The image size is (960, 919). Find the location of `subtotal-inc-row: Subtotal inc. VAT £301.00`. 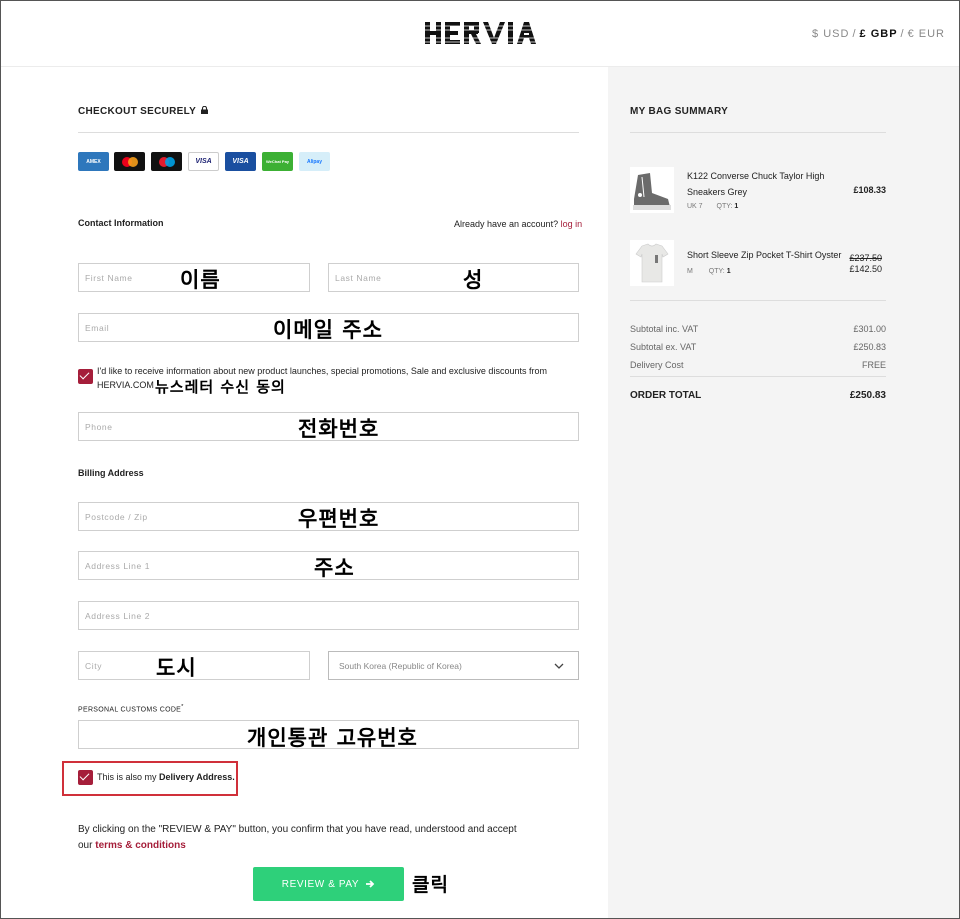

subtotal-inc-row: Subtotal inc. VAT £301.00 is located at coordinates (758, 329).